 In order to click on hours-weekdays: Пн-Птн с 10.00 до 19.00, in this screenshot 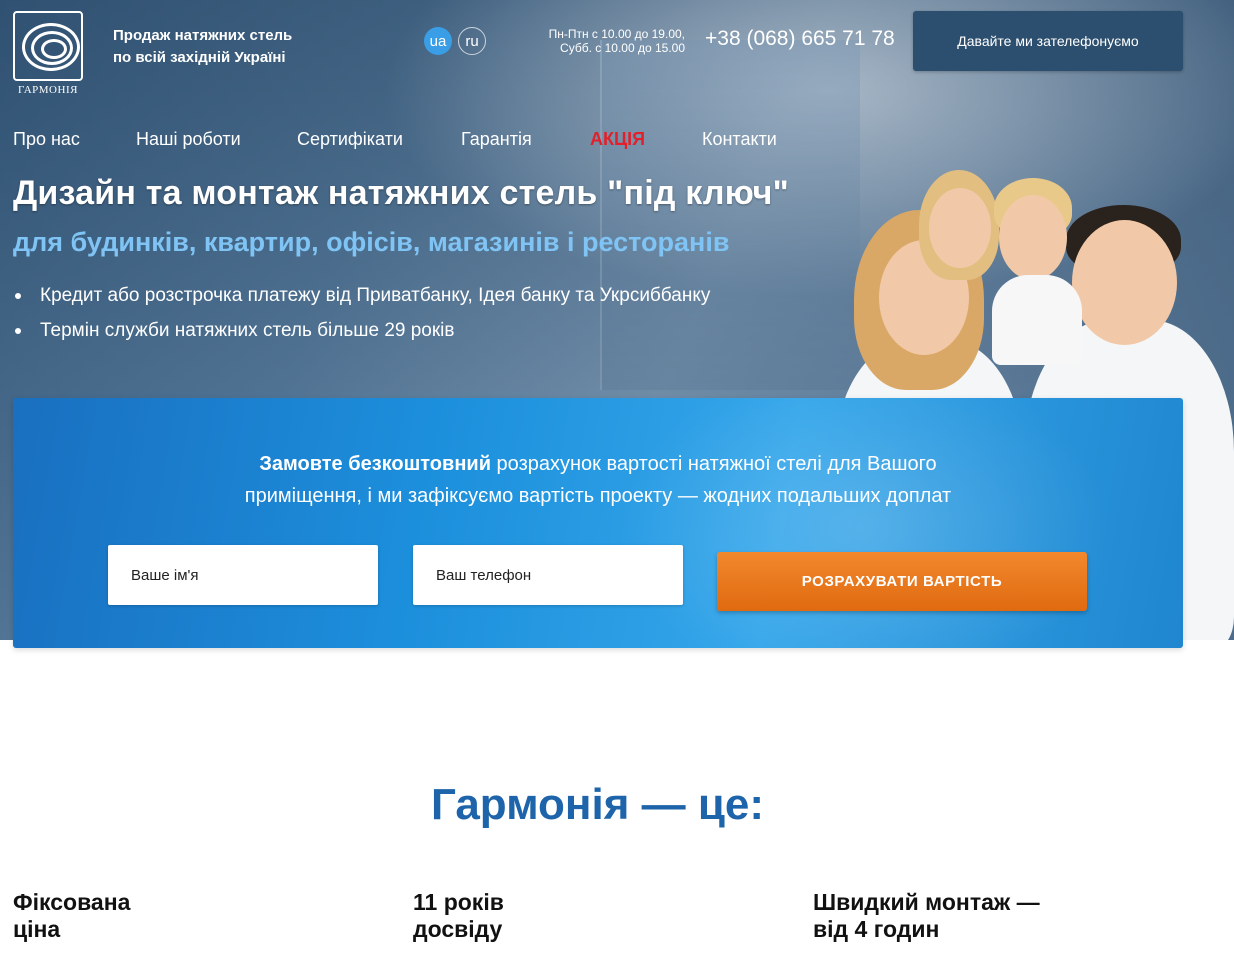, I will do `click(616, 34)`.